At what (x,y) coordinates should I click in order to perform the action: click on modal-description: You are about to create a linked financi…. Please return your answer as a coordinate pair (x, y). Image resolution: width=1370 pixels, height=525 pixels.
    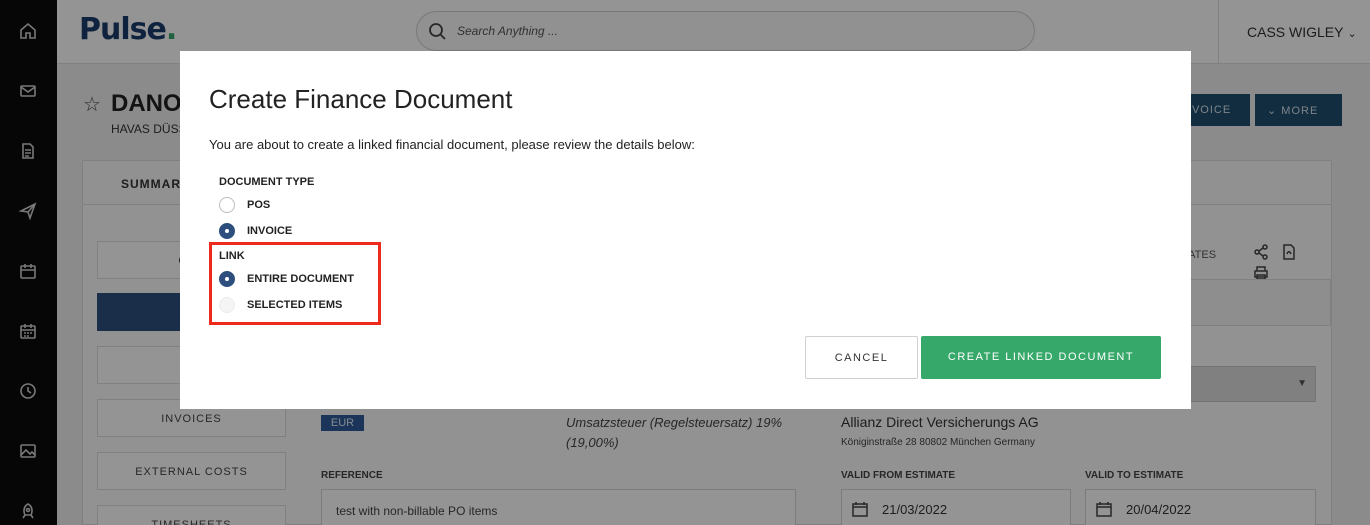
    Looking at the image, I should click on (452, 144).